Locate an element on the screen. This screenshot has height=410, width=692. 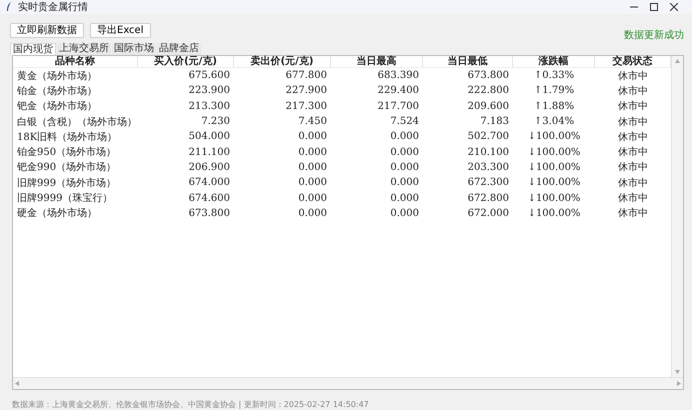
table-cell-text: 675.600 is located at coordinates (209, 76).